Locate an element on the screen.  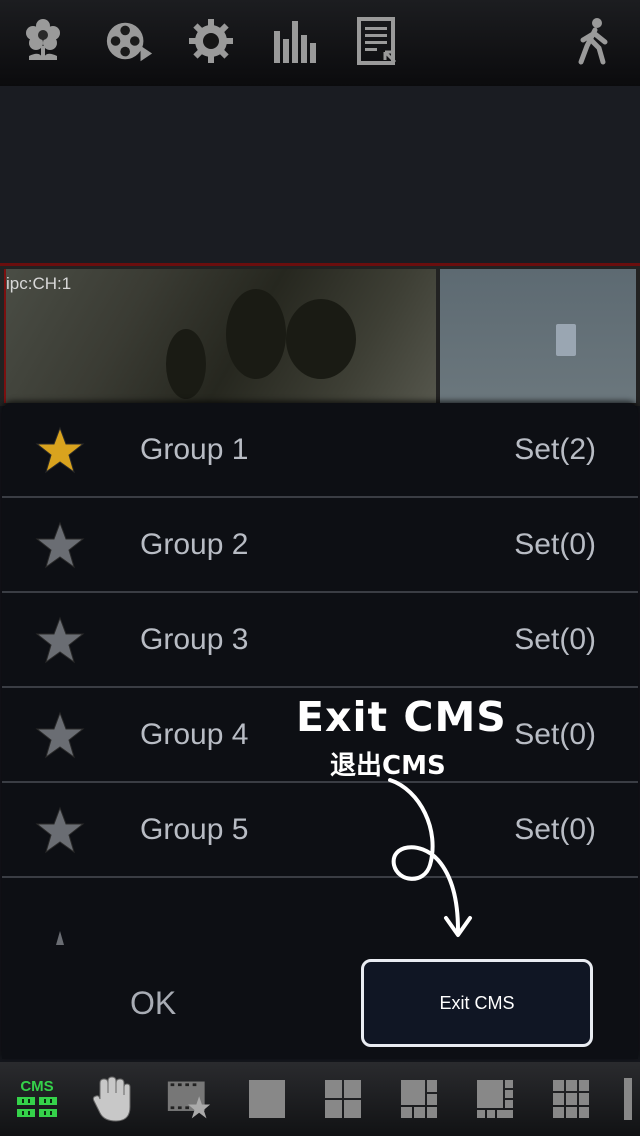
bottom-toolbar: CMS is located at coordinates (320, 1099).